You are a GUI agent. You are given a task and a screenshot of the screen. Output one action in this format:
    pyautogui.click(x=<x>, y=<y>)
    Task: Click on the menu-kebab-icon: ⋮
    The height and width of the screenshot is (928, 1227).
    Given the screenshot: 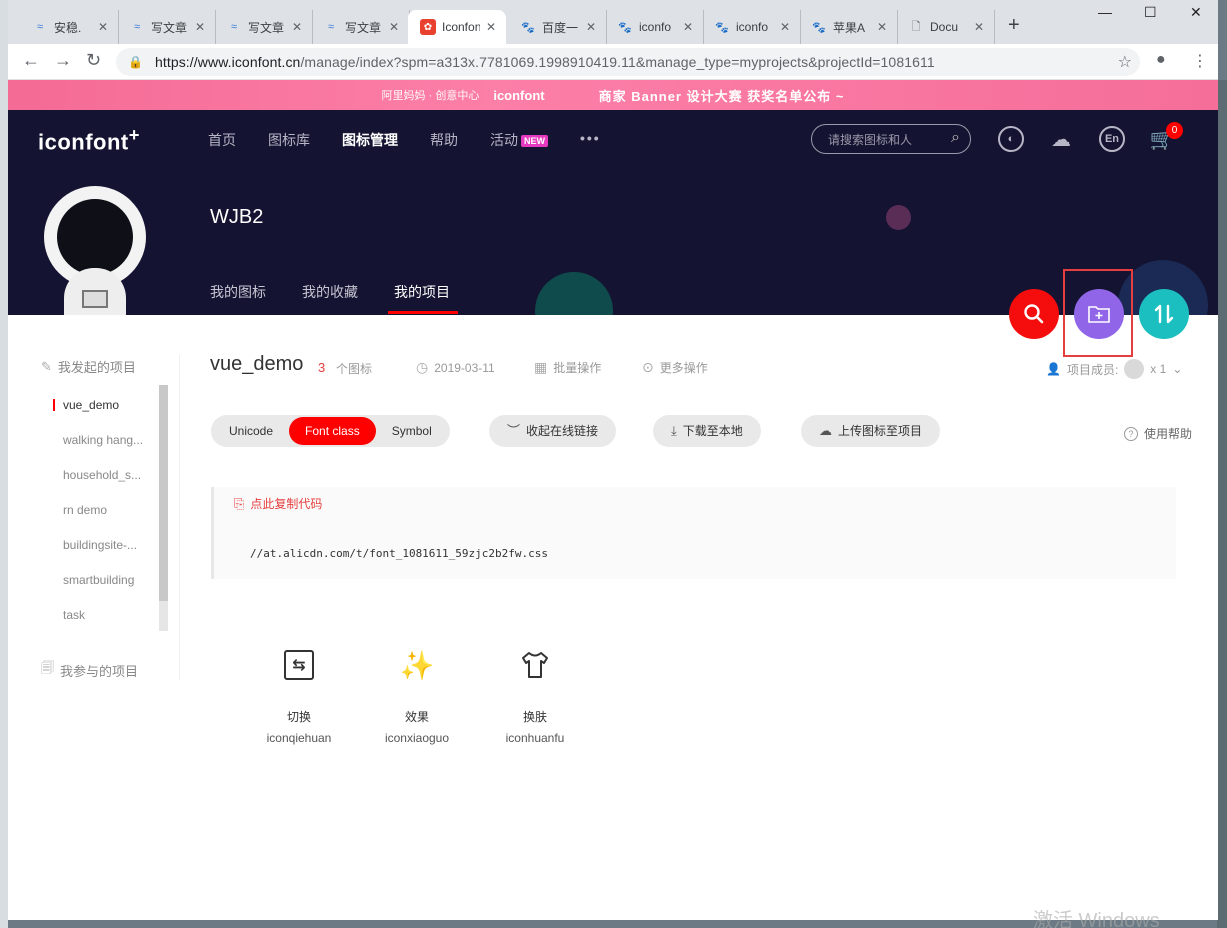 What is the action you would take?
    pyautogui.click(x=1200, y=61)
    